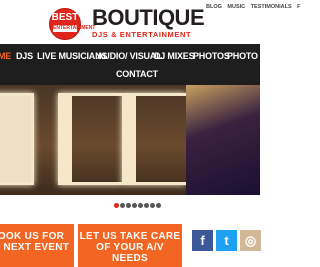 This screenshot has height=267, width=320. Describe the element at coordinates (17, 139) in the screenshot. I see `light-up-letter-n` at that location.